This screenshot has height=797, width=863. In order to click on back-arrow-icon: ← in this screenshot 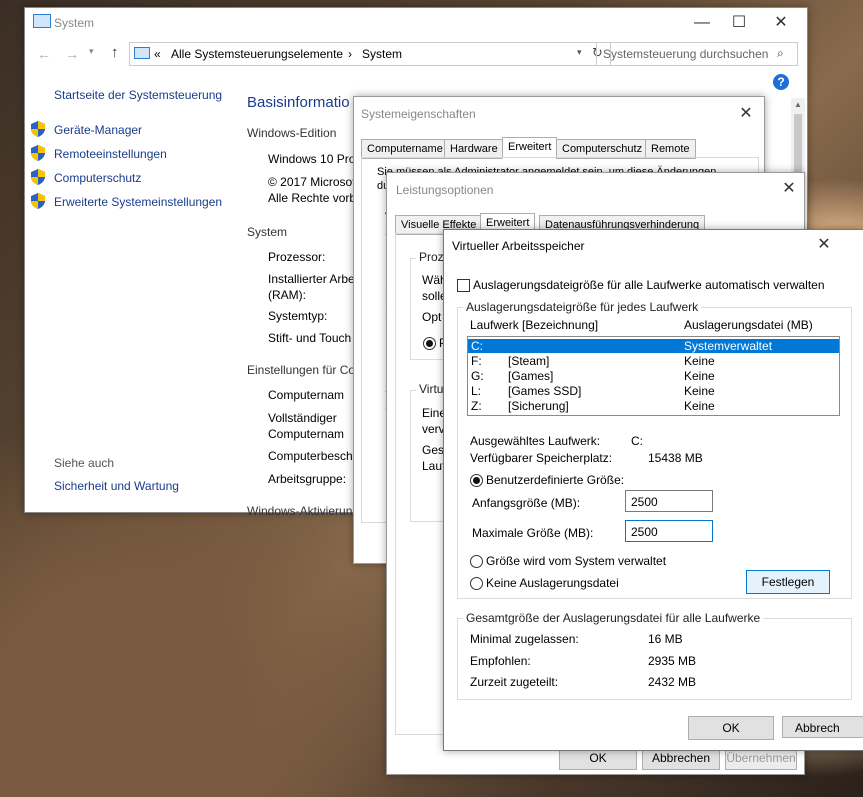, I will do `click(44, 54)`.